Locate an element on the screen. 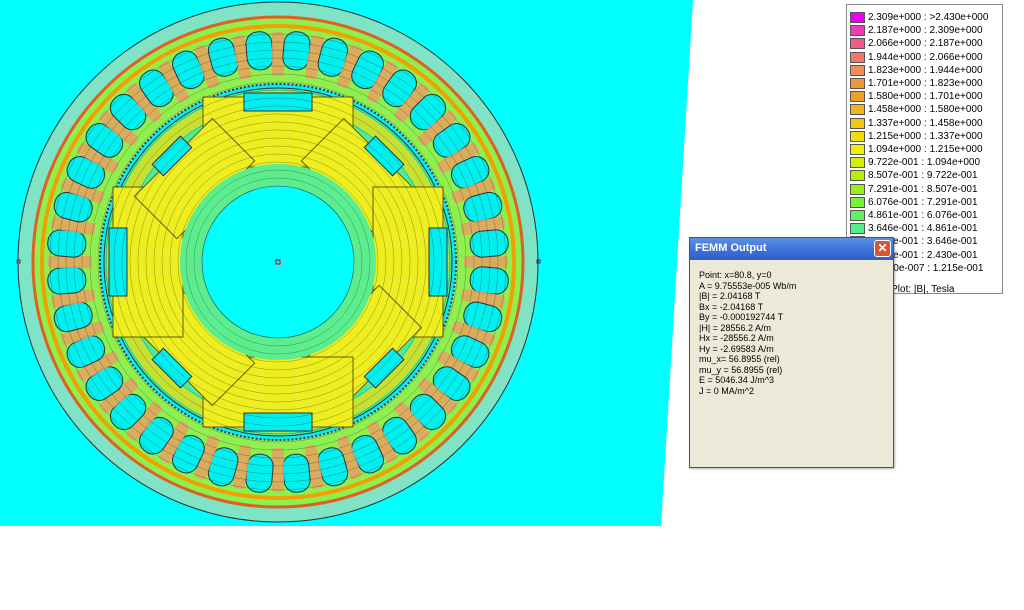 This screenshot has width=1024, height=610. legend-label: 2.187e+000 : 2.309e+000 is located at coordinates (925, 31).